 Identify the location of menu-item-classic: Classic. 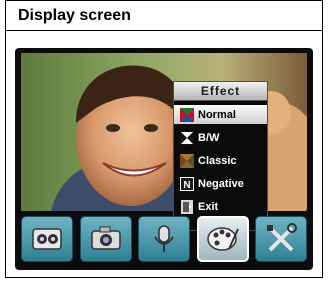
(220, 160).